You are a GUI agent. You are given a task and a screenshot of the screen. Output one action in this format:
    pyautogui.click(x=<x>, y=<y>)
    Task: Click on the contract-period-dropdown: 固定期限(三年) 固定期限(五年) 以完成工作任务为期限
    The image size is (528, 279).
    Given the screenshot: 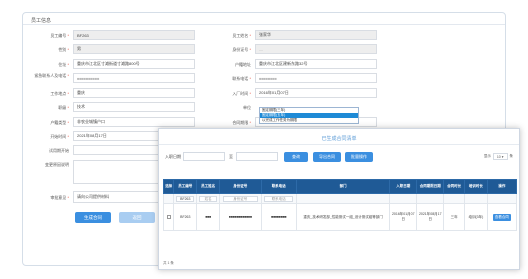 What is the action you would take?
    pyautogui.click(x=309, y=115)
    